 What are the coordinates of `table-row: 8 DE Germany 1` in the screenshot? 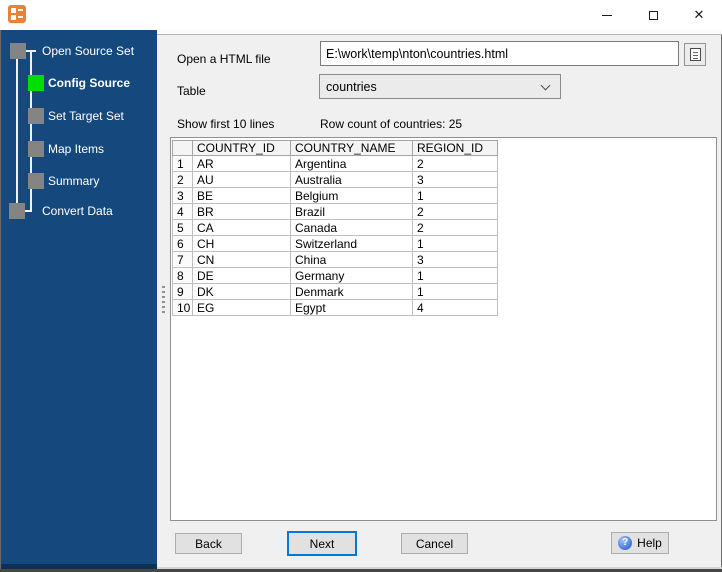 It's located at (335, 275).